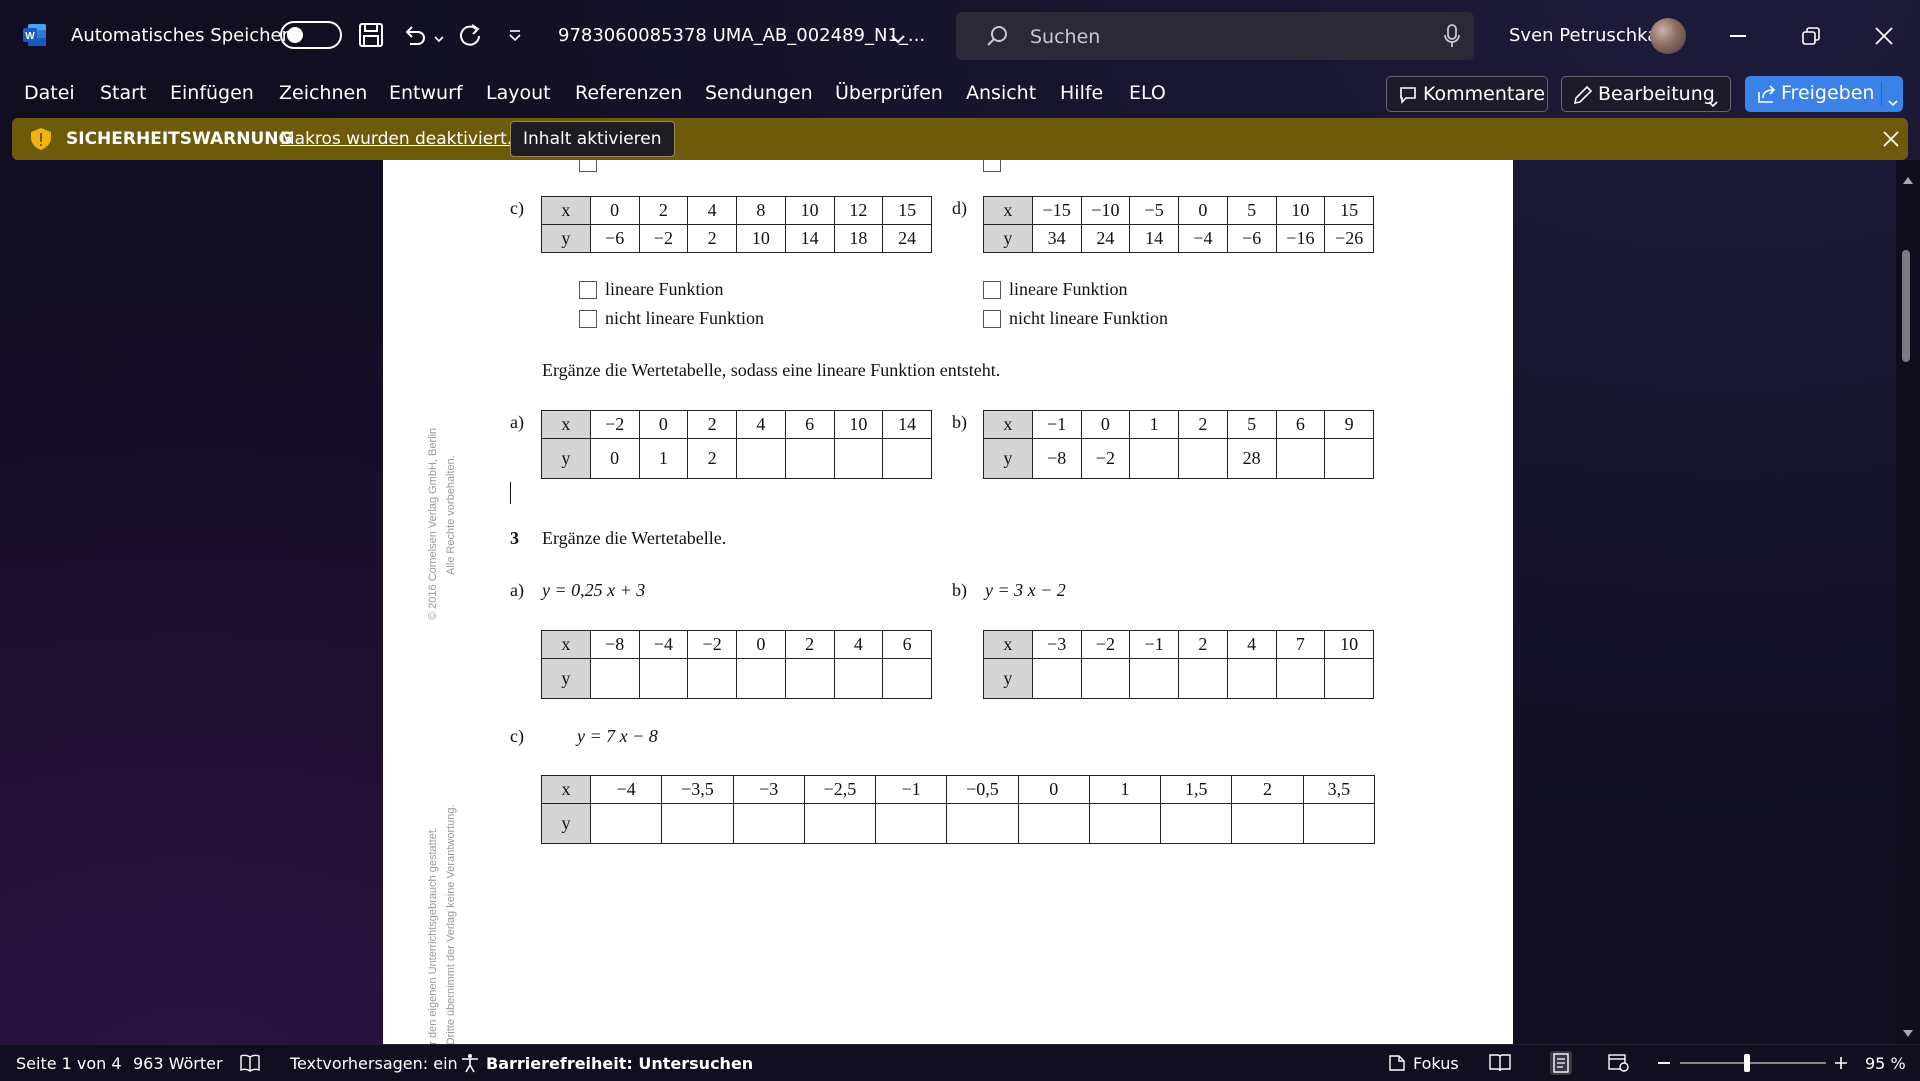 Image resolution: width=1920 pixels, height=1081 pixels. What do you see at coordinates (889, 93) in the screenshot?
I see `menu-ueberpruefen: Überprüfen` at bounding box center [889, 93].